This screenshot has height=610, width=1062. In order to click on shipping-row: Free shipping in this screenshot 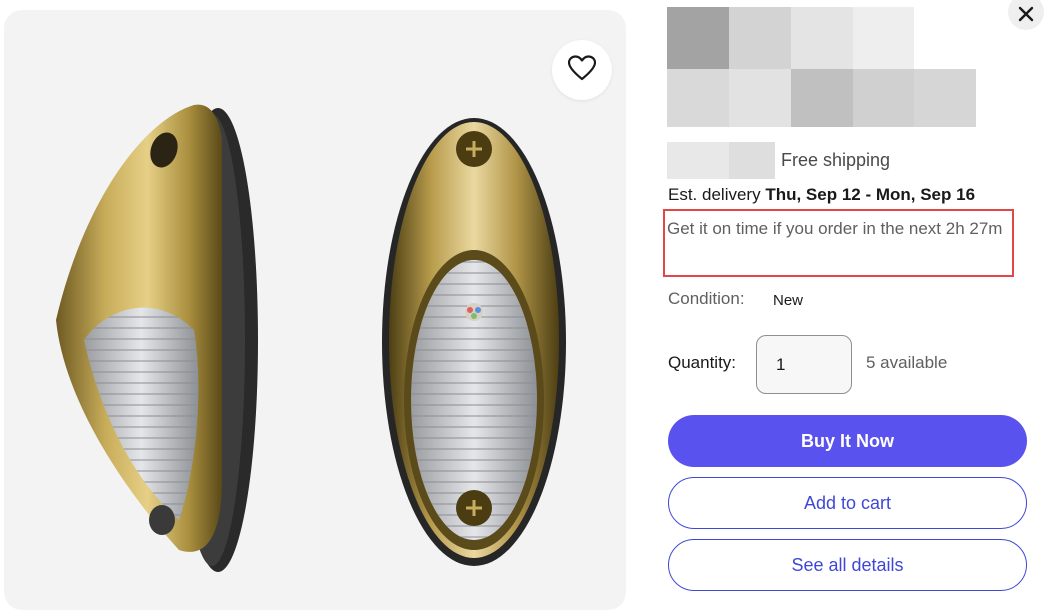, I will do `click(778, 160)`.